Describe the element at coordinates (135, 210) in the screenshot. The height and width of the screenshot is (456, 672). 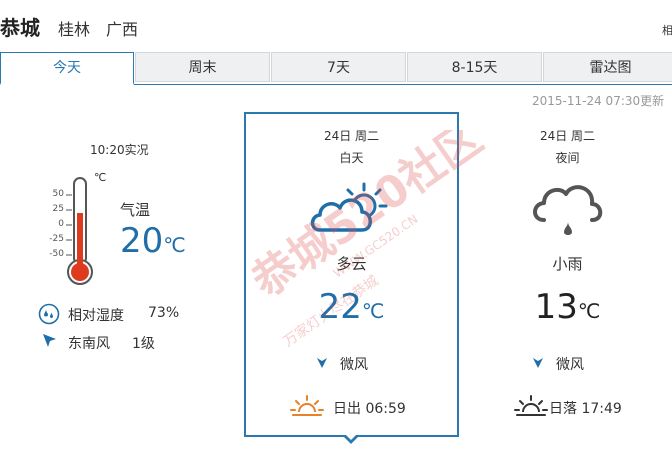
I see `temperature-label: 气温` at that location.